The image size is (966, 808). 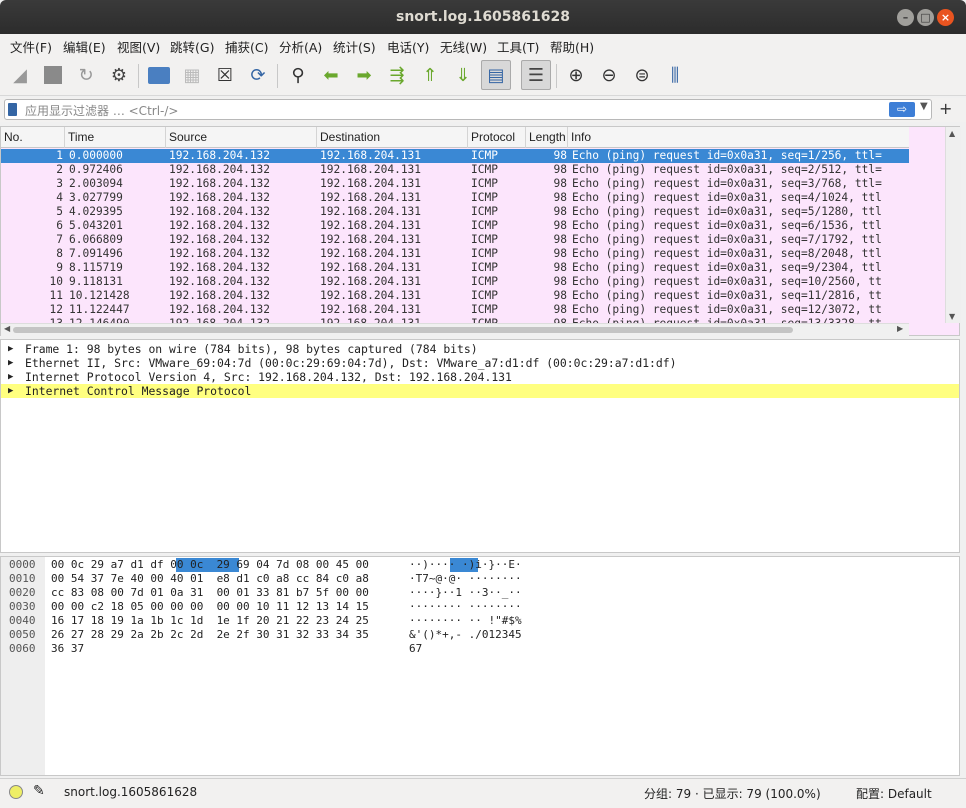 What do you see at coordinates (59, 169) in the screenshot?
I see `cell-no: 2` at bounding box center [59, 169].